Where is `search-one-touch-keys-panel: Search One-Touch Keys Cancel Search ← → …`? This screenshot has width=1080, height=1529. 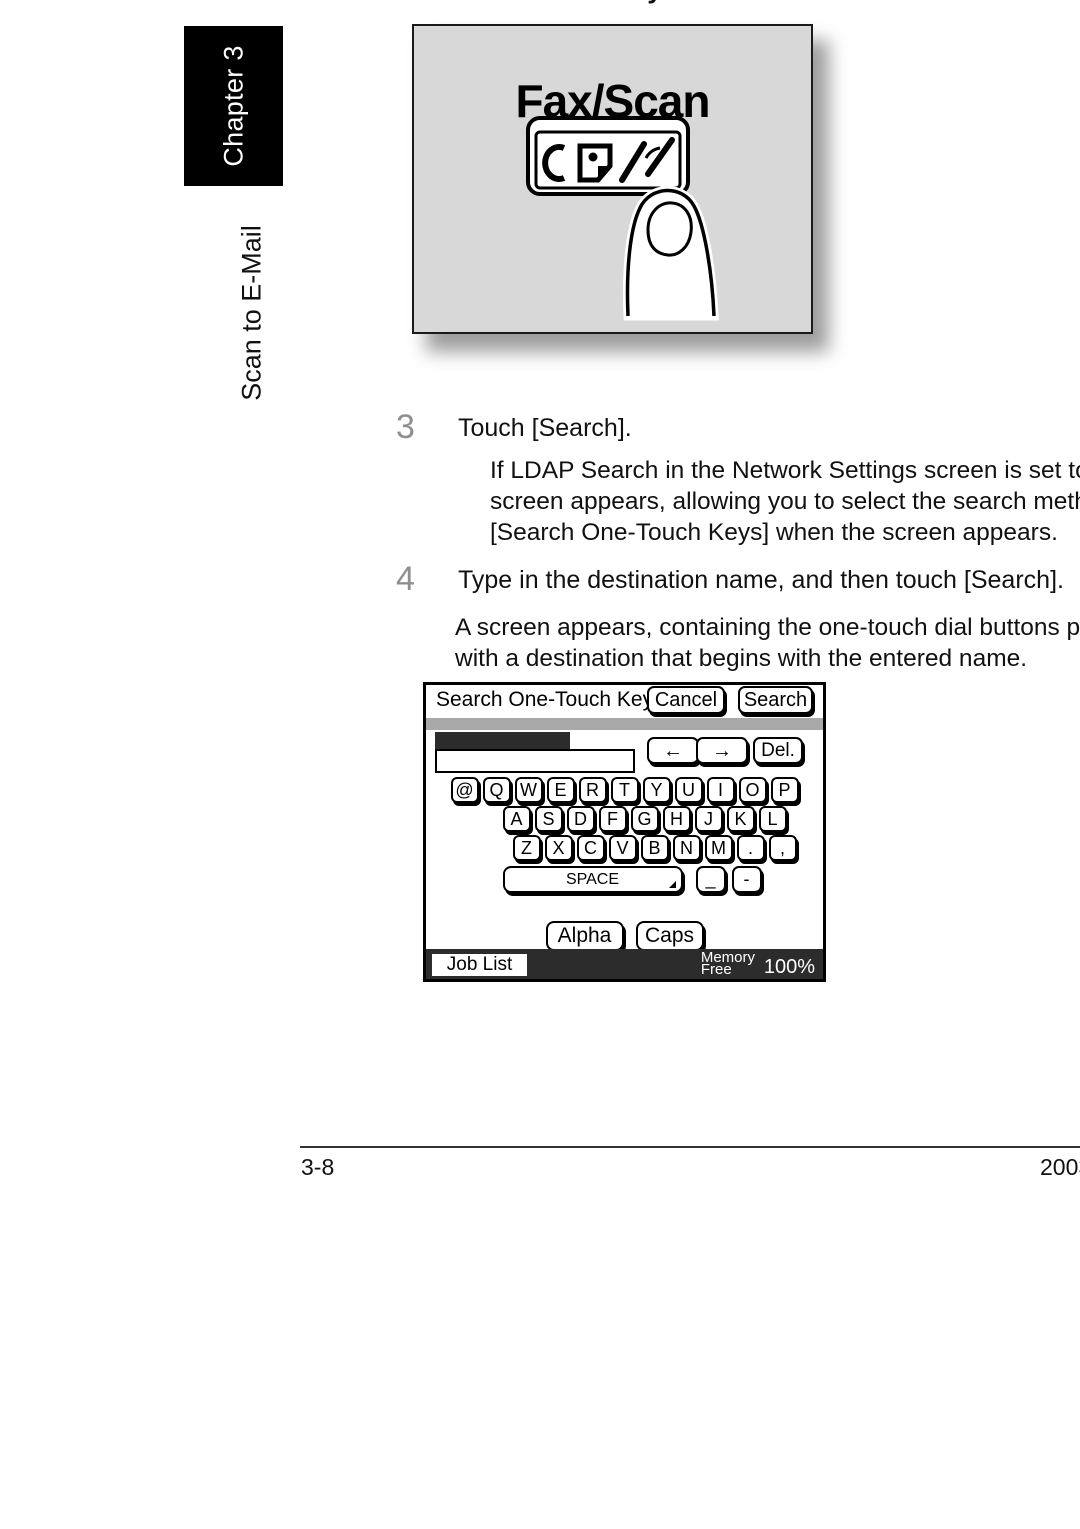
search-one-touch-keys-panel: Search One-Touch Keys Cancel Search ← → … is located at coordinates (624, 832).